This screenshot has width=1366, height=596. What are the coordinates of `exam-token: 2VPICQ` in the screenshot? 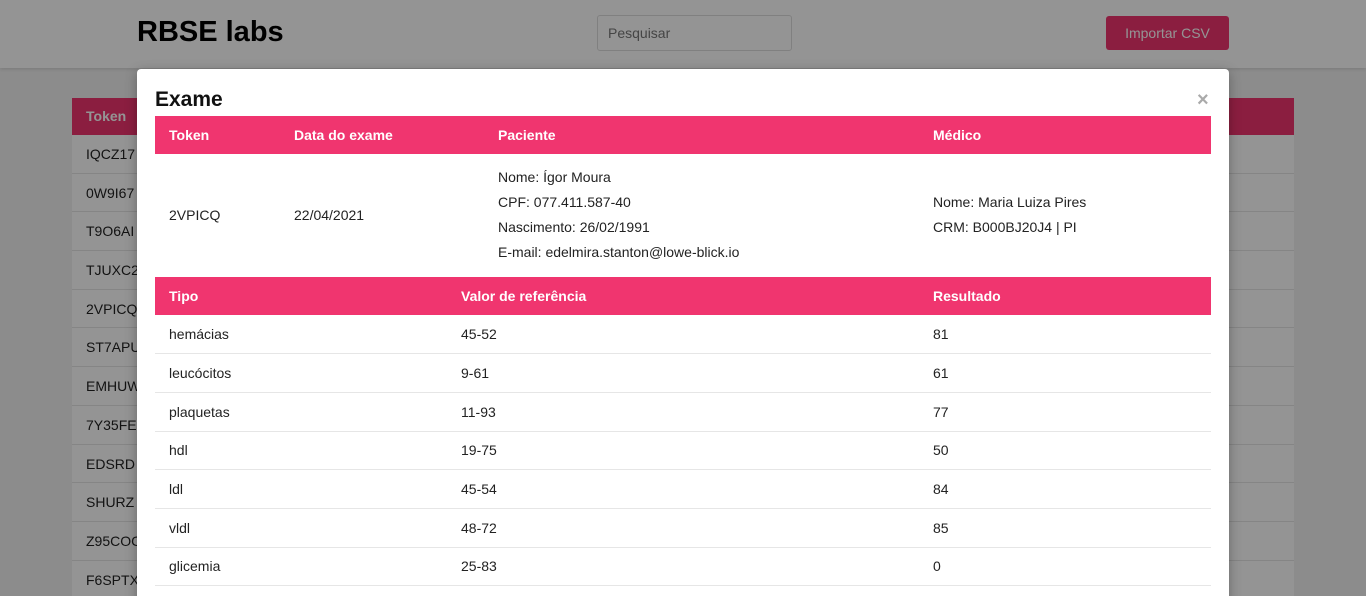 It's located at (195, 215).